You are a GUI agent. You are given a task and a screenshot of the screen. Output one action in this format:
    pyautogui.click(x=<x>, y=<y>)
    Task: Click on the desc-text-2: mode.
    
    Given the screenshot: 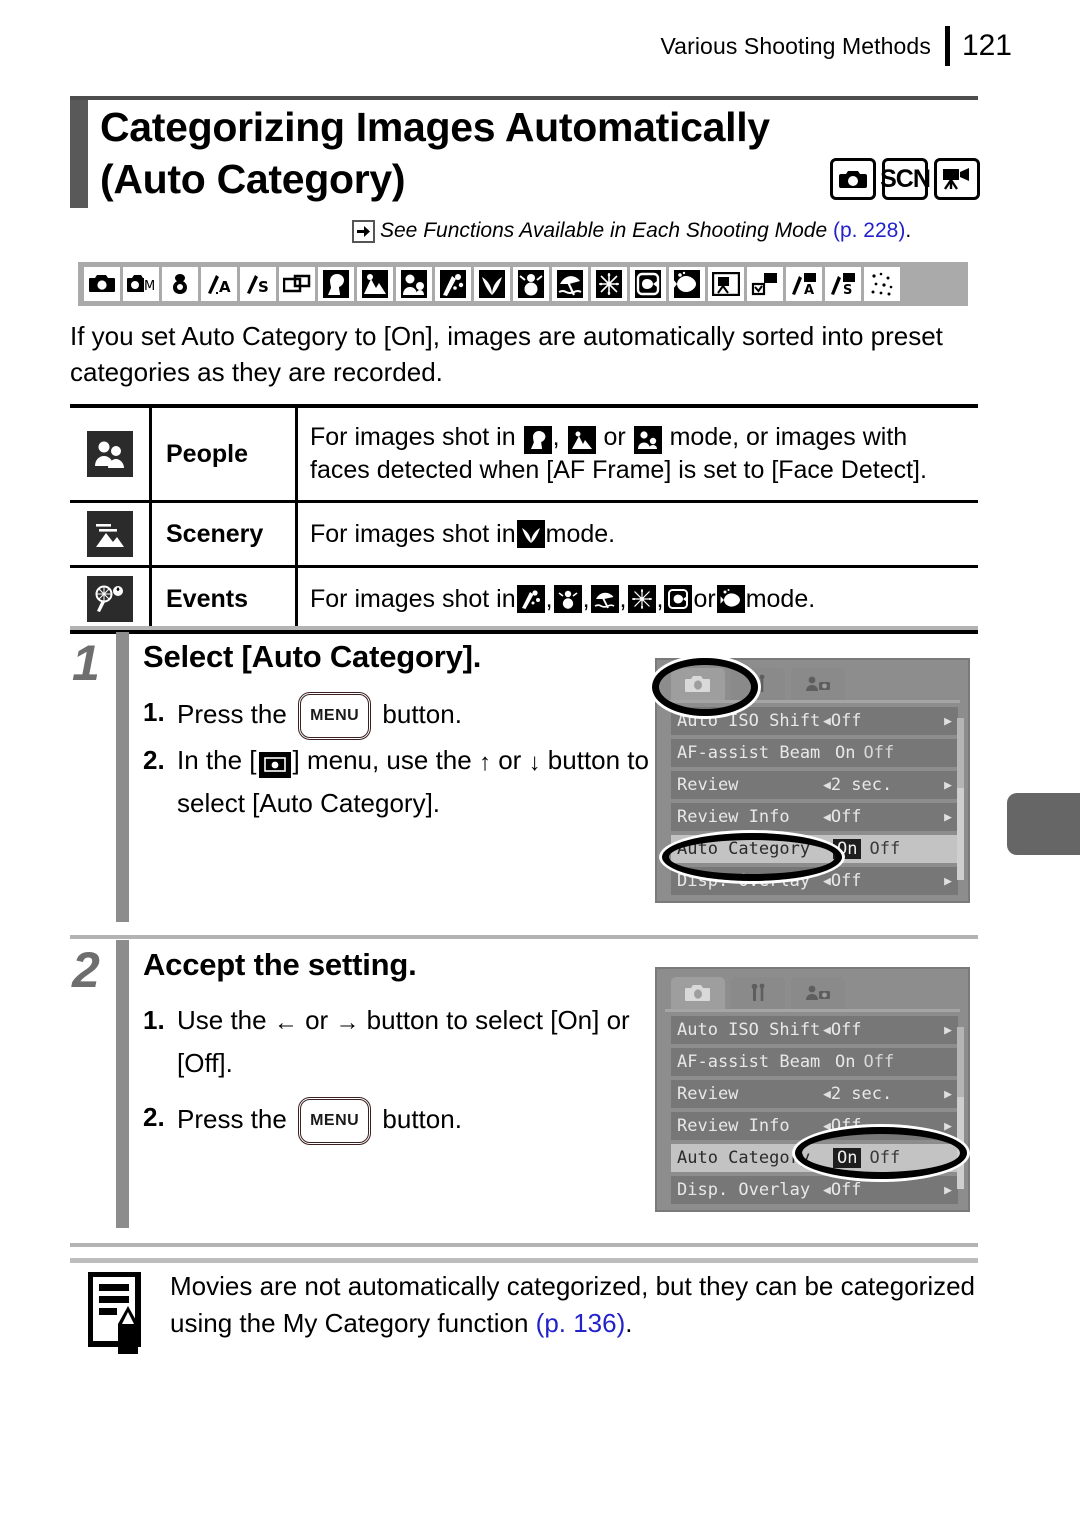 What is the action you would take?
    pyautogui.click(x=780, y=598)
    